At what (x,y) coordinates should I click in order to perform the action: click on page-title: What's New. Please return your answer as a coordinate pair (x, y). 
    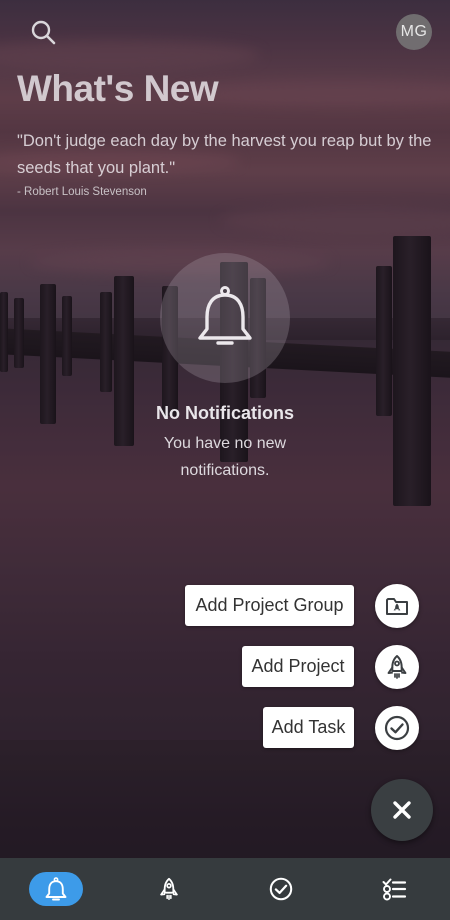
    Looking at the image, I should click on (118, 88).